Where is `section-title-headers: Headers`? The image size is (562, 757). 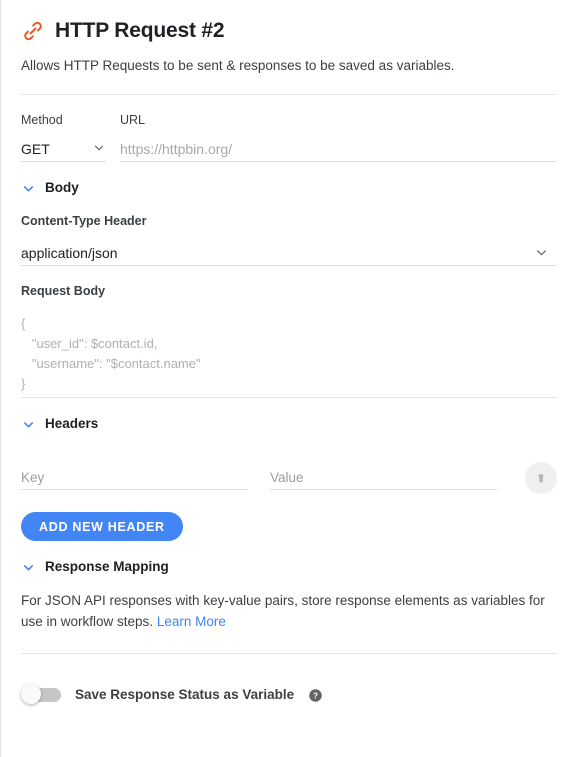 section-title-headers: Headers is located at coordinates (72, 423).